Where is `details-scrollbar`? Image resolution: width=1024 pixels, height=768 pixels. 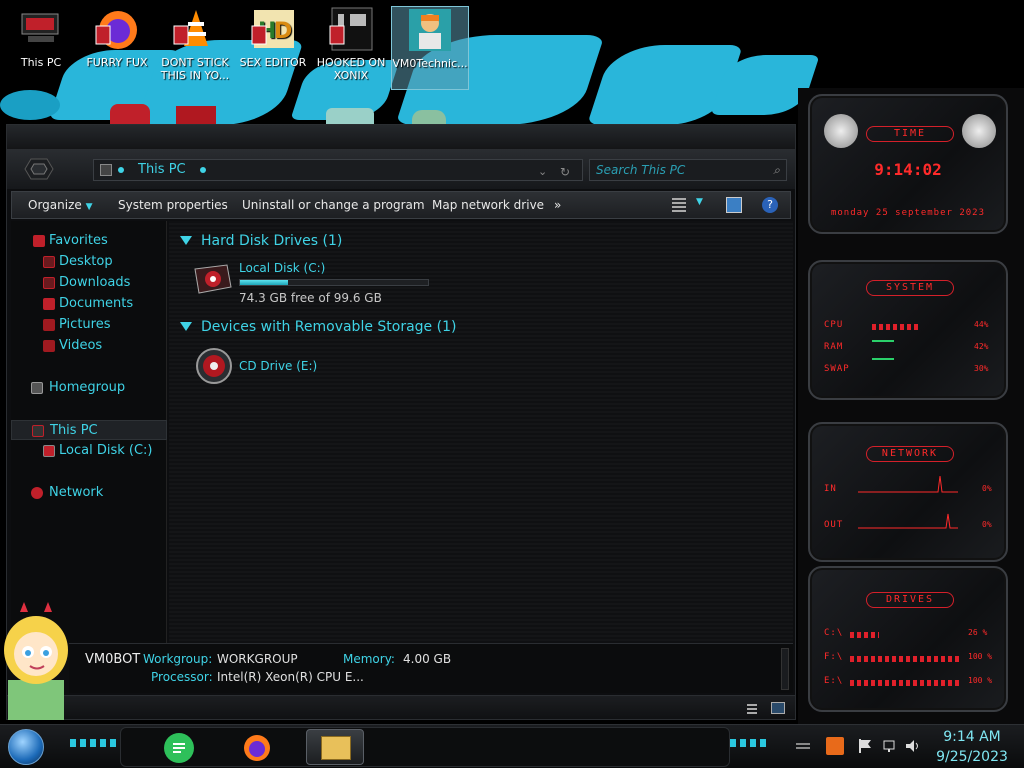 details-scrollbar is located at coordinates (785, 669).